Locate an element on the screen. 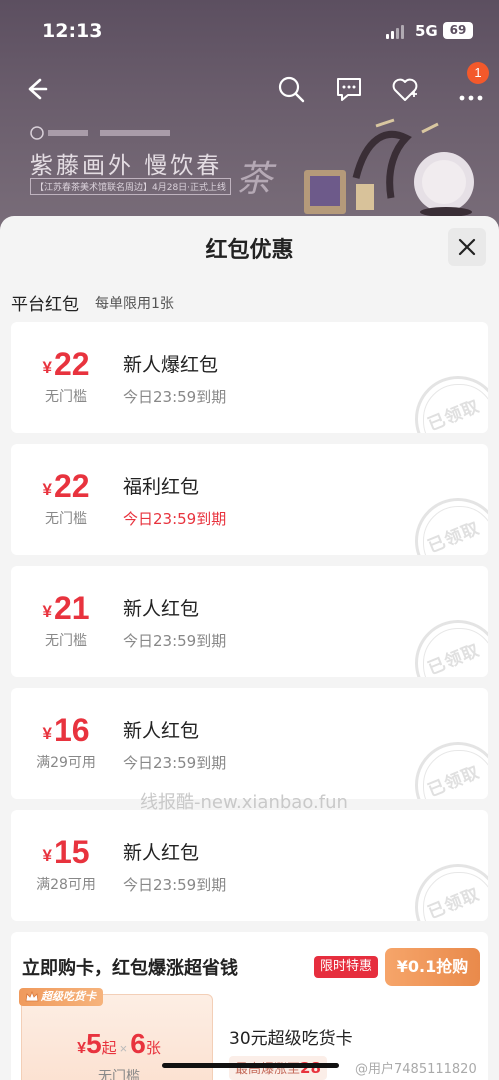  chat-icon is located at coordinates (349, 89).